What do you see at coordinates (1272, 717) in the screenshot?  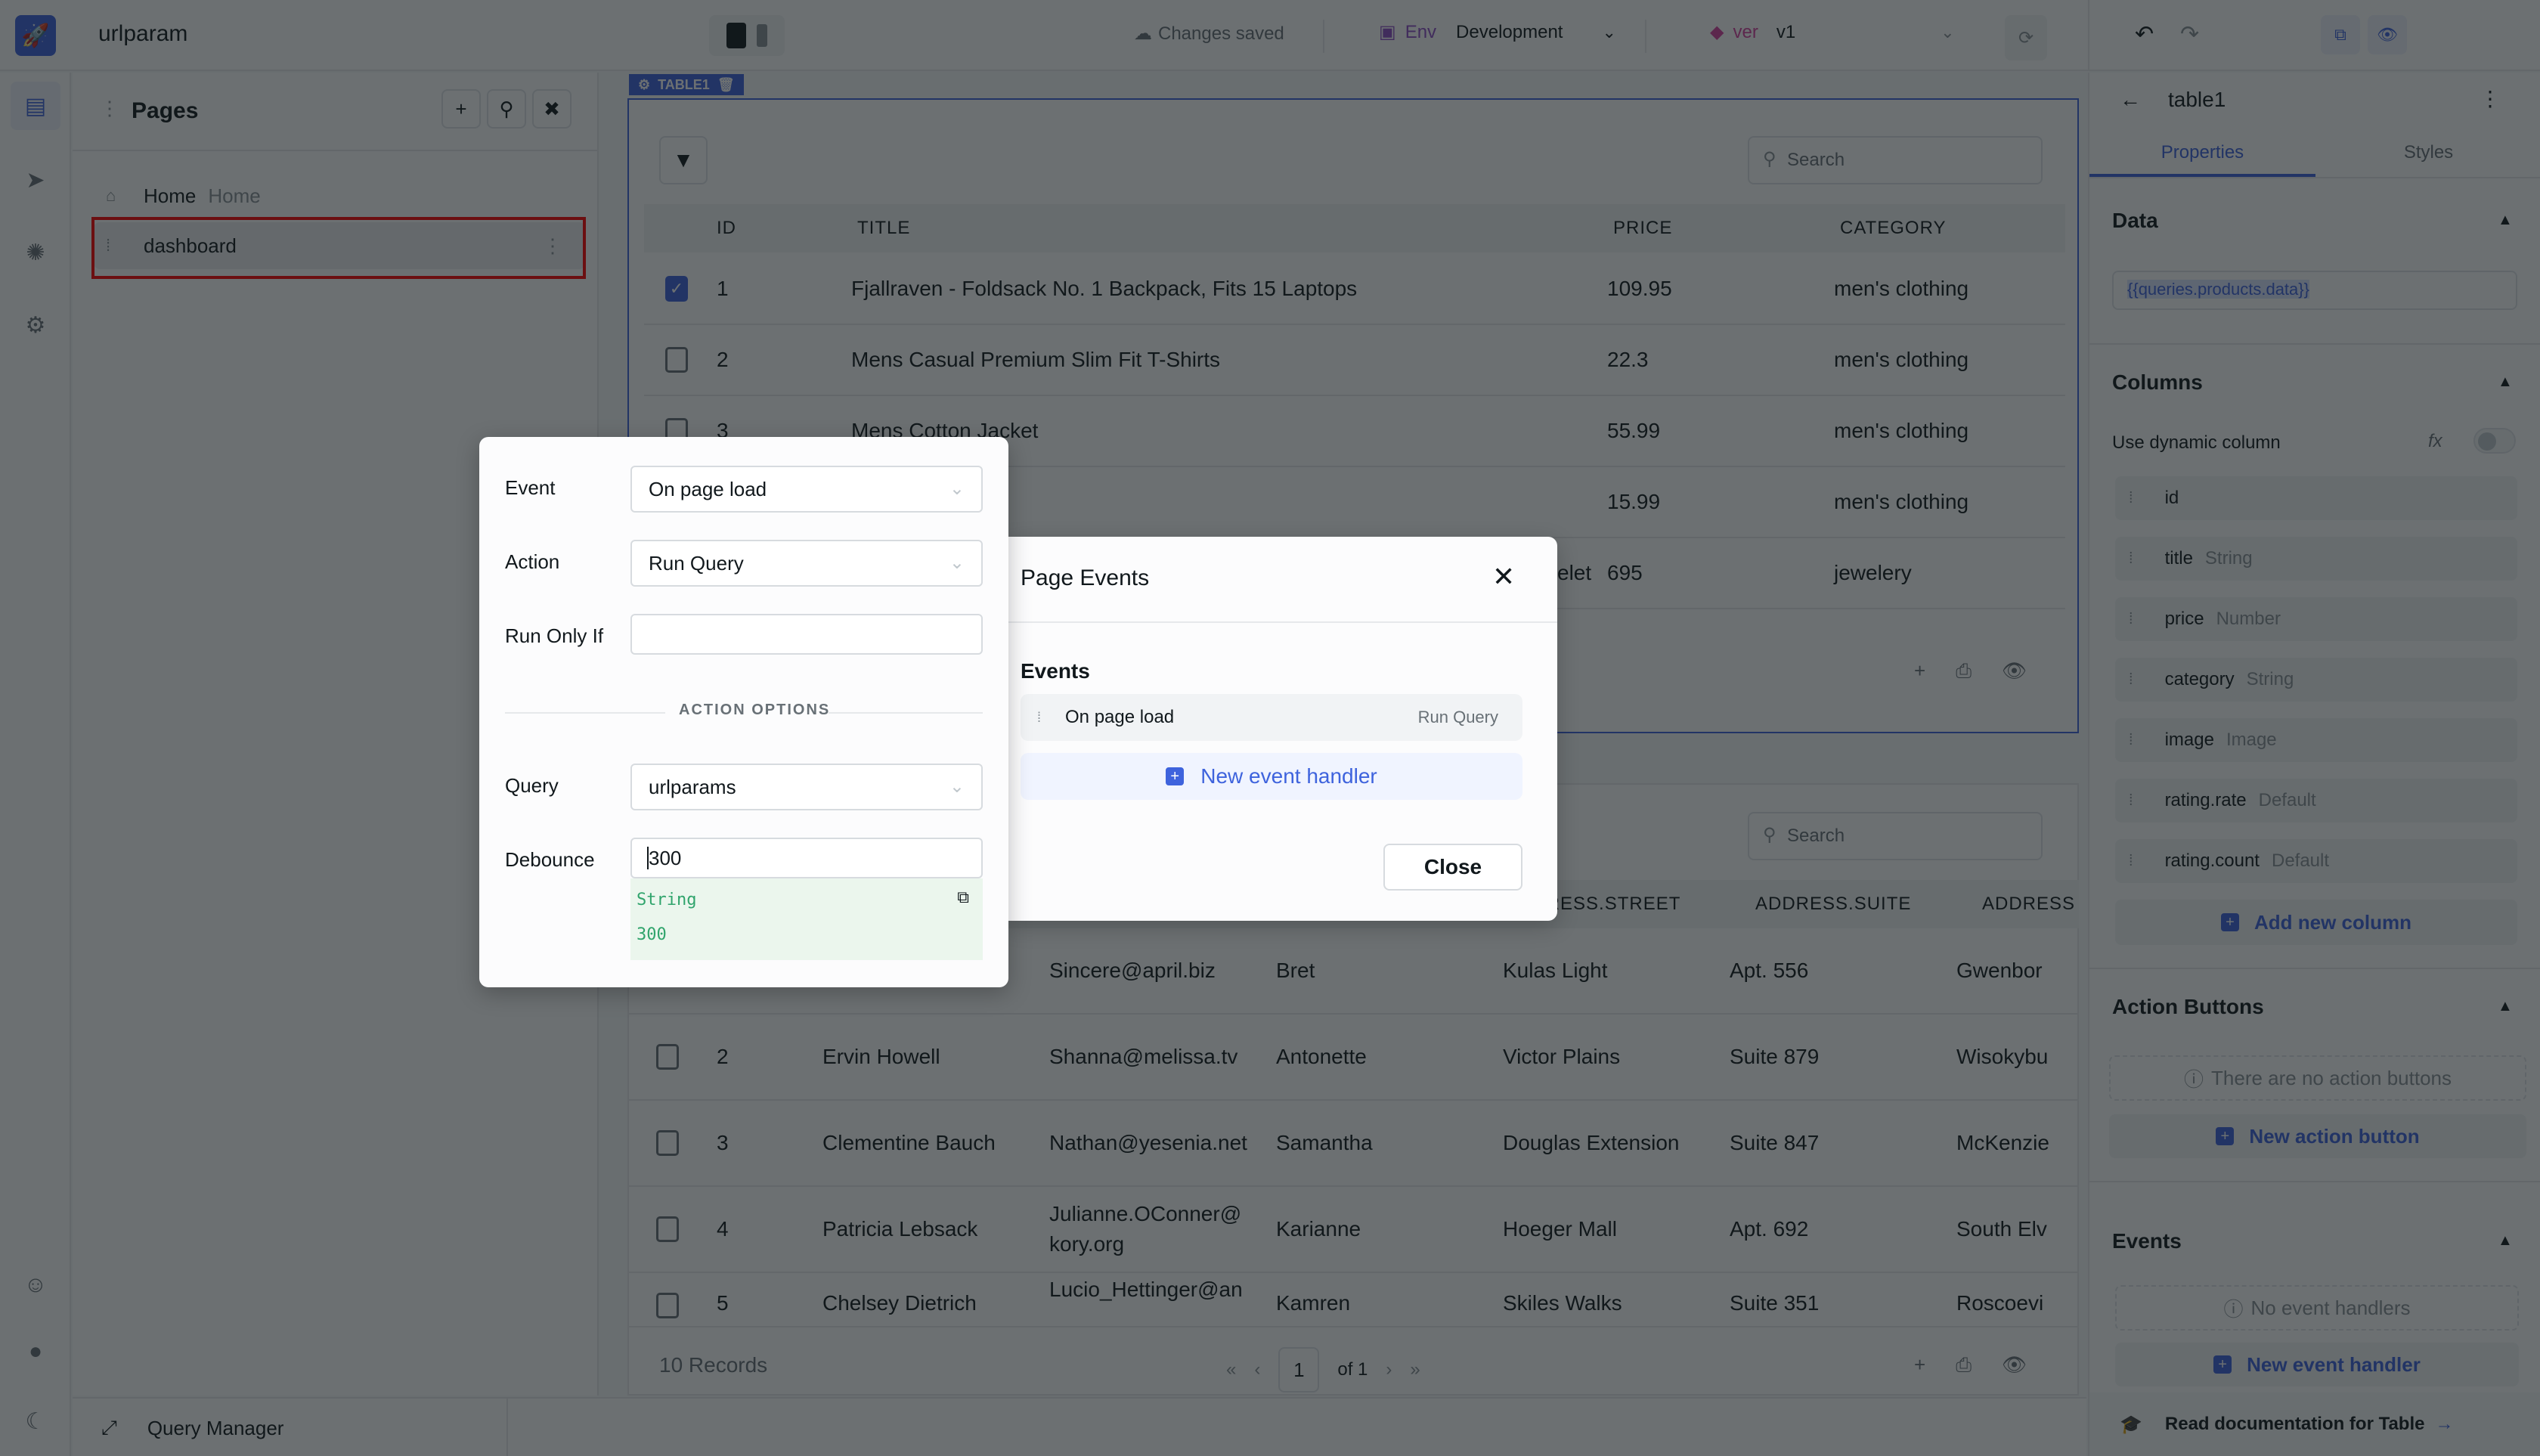 I see `event-handler-item: ⁞ On page load Run Query` at bounding box center [1272, 717].